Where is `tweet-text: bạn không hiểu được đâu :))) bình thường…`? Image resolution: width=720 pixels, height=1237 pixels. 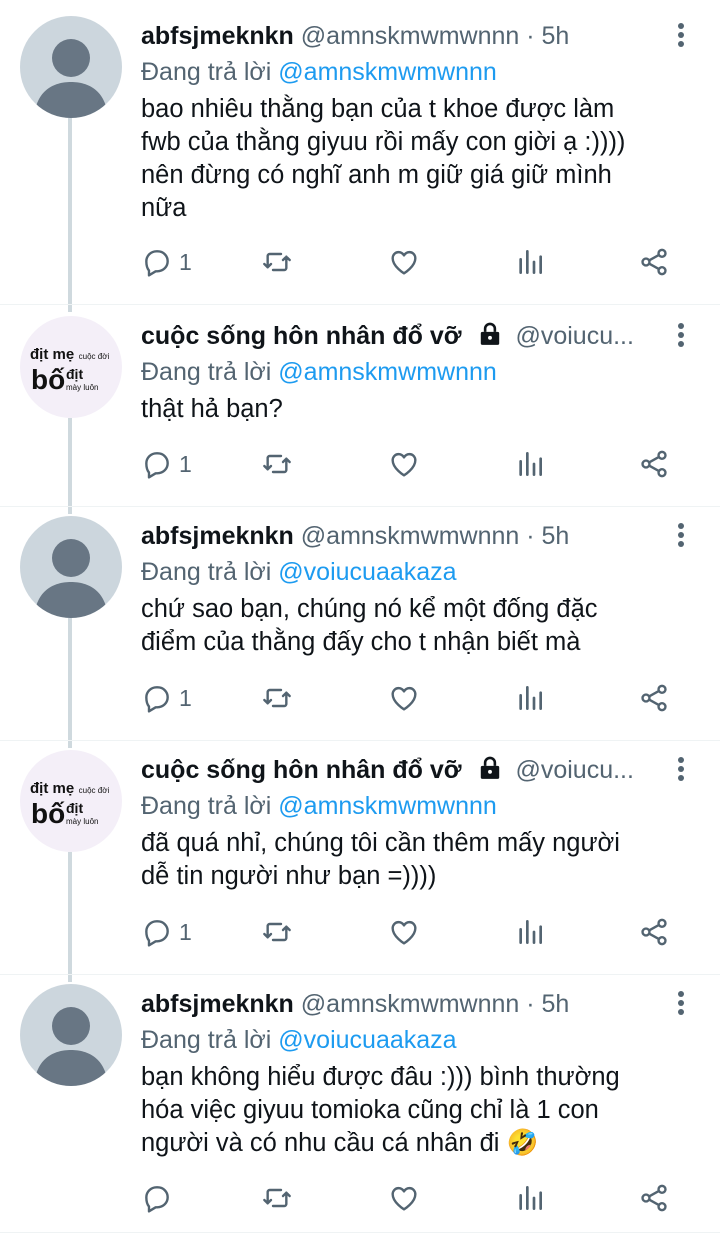 tweet-text: bạn không hiểu được đâu :))) bình thường… is located at coordinates (380, 1110).